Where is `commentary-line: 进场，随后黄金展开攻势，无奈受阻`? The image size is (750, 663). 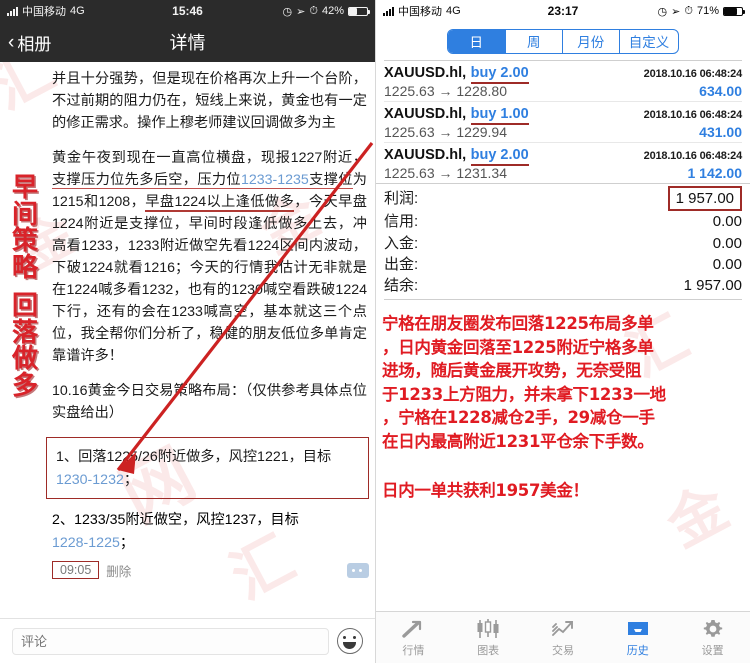
commentary-line: 进场，随后黄金展开攻势，无奈受阻 is located at coordinates (512, 371).